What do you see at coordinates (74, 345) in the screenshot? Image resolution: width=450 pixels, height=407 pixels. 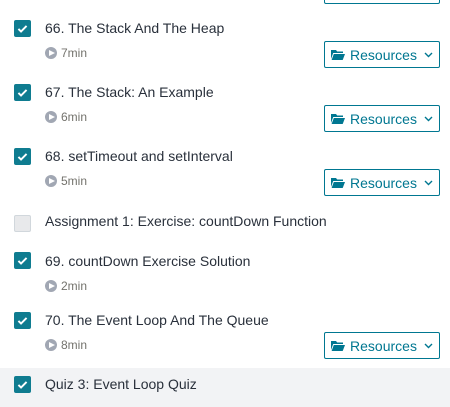 I see `duration-text: 8min` at bounding box center [74, 345].